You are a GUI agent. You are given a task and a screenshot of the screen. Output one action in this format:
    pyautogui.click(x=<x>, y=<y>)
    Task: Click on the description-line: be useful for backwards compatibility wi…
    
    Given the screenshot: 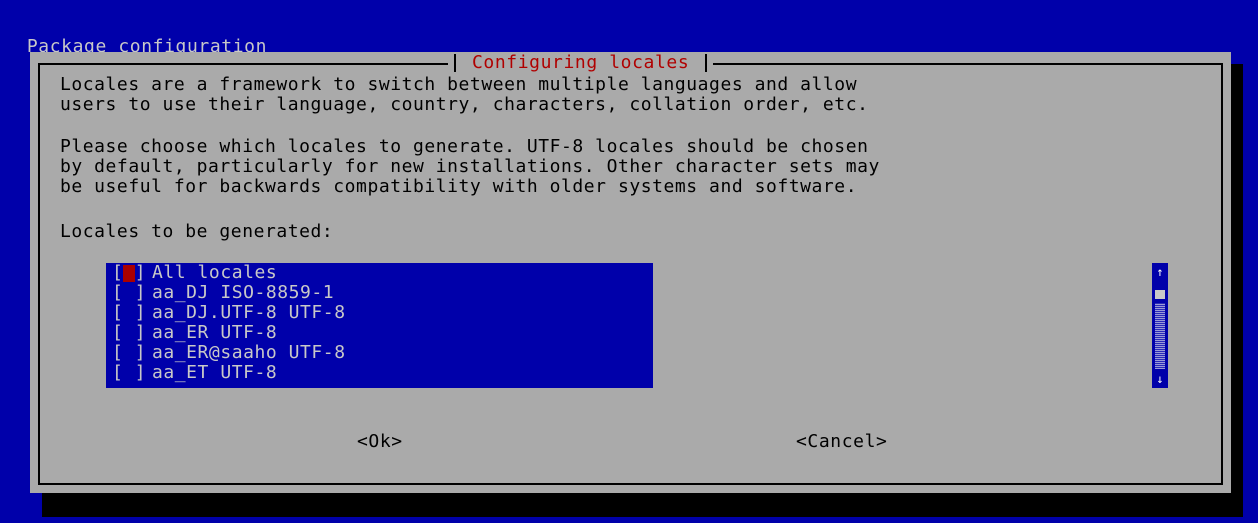 What is the action you would take?
    pyautogui.click(x=459, y=186)
    